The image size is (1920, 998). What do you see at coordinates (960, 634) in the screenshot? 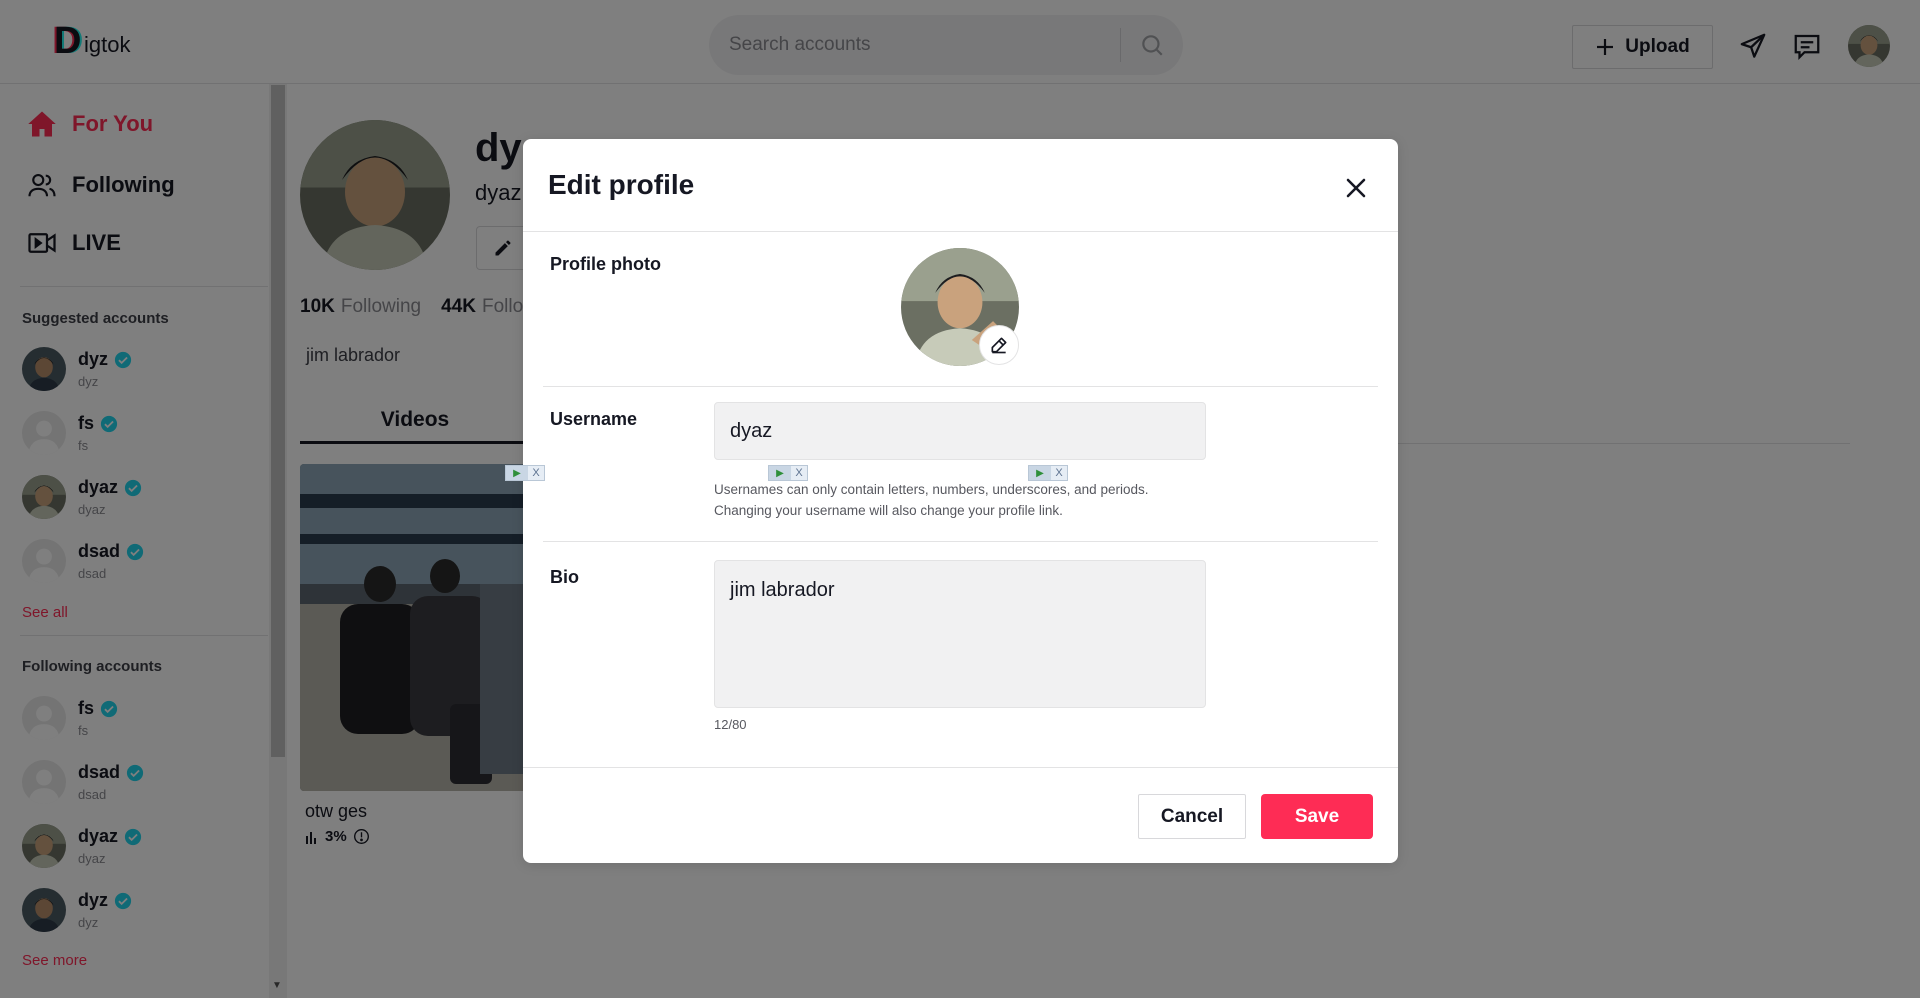
I see `bio-textarea: jim labrador` at bounding box center [960, 634].